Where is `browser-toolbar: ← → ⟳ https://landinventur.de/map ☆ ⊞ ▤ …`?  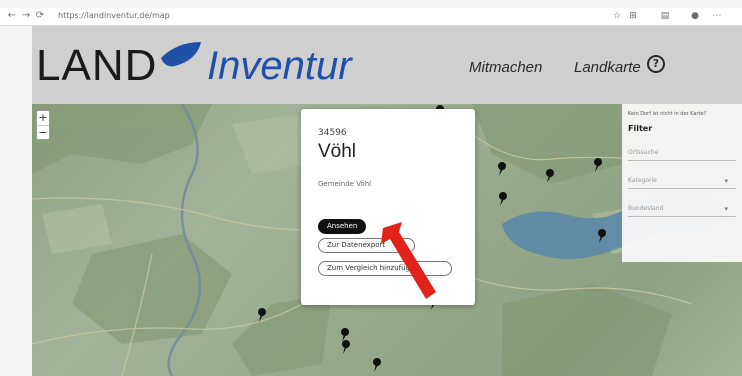 browser-toolbar: ← → ⟳ https://landinventur.de/map ☆ ⊞ ▤ … is located at coordinates (371, 17).